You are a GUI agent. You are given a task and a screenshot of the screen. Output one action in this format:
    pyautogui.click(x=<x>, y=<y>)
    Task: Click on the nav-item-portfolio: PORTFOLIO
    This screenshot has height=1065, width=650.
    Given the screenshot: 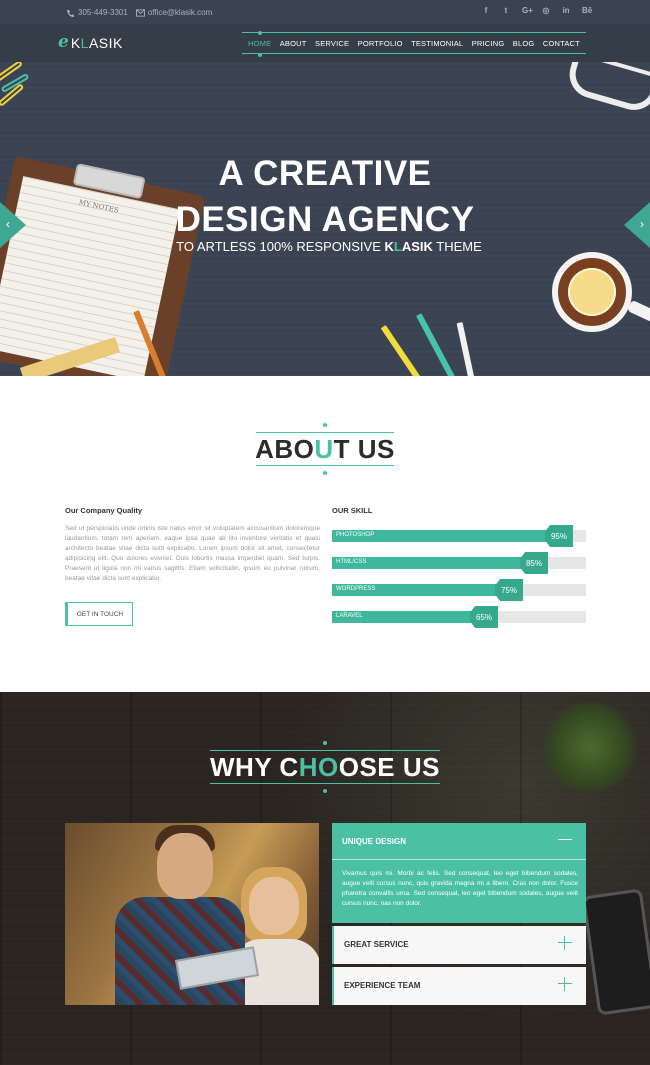 What is the action you would take?
    pyautogui.click(x=380, y=43)
    